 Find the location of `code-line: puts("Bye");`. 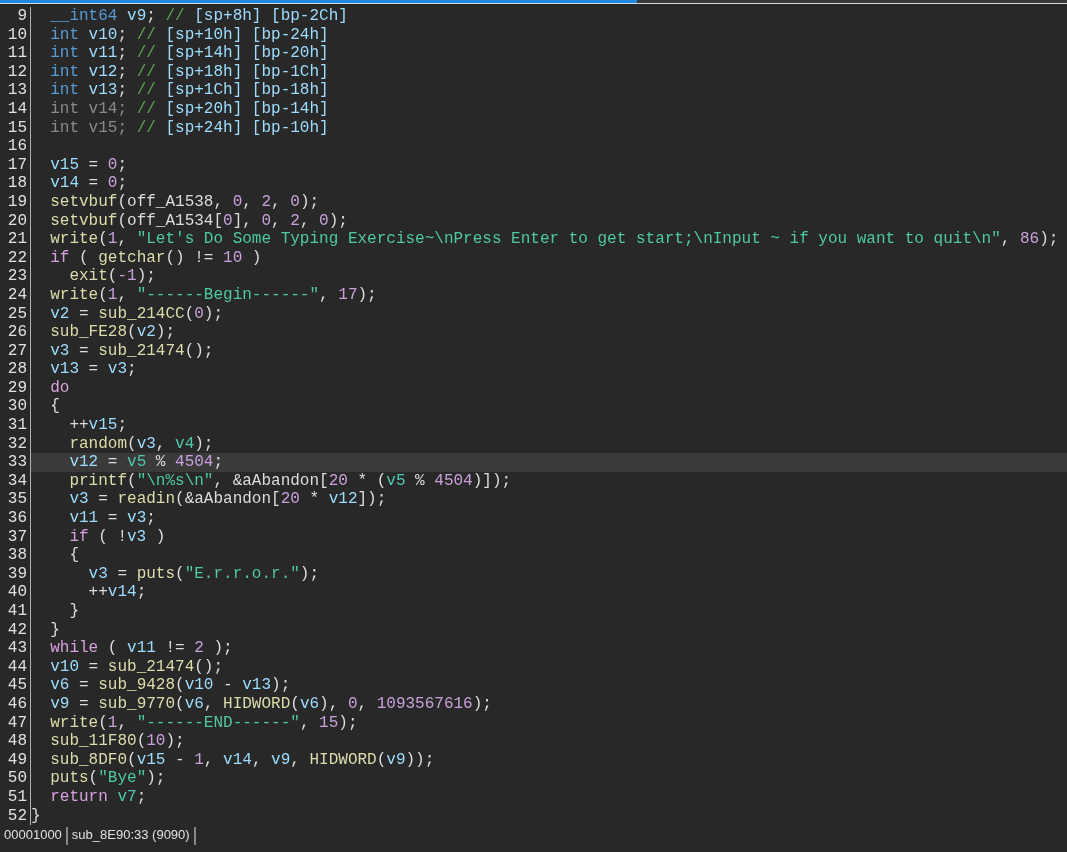

code-line: puts("Bye"); is located at coordinates (107, 778).